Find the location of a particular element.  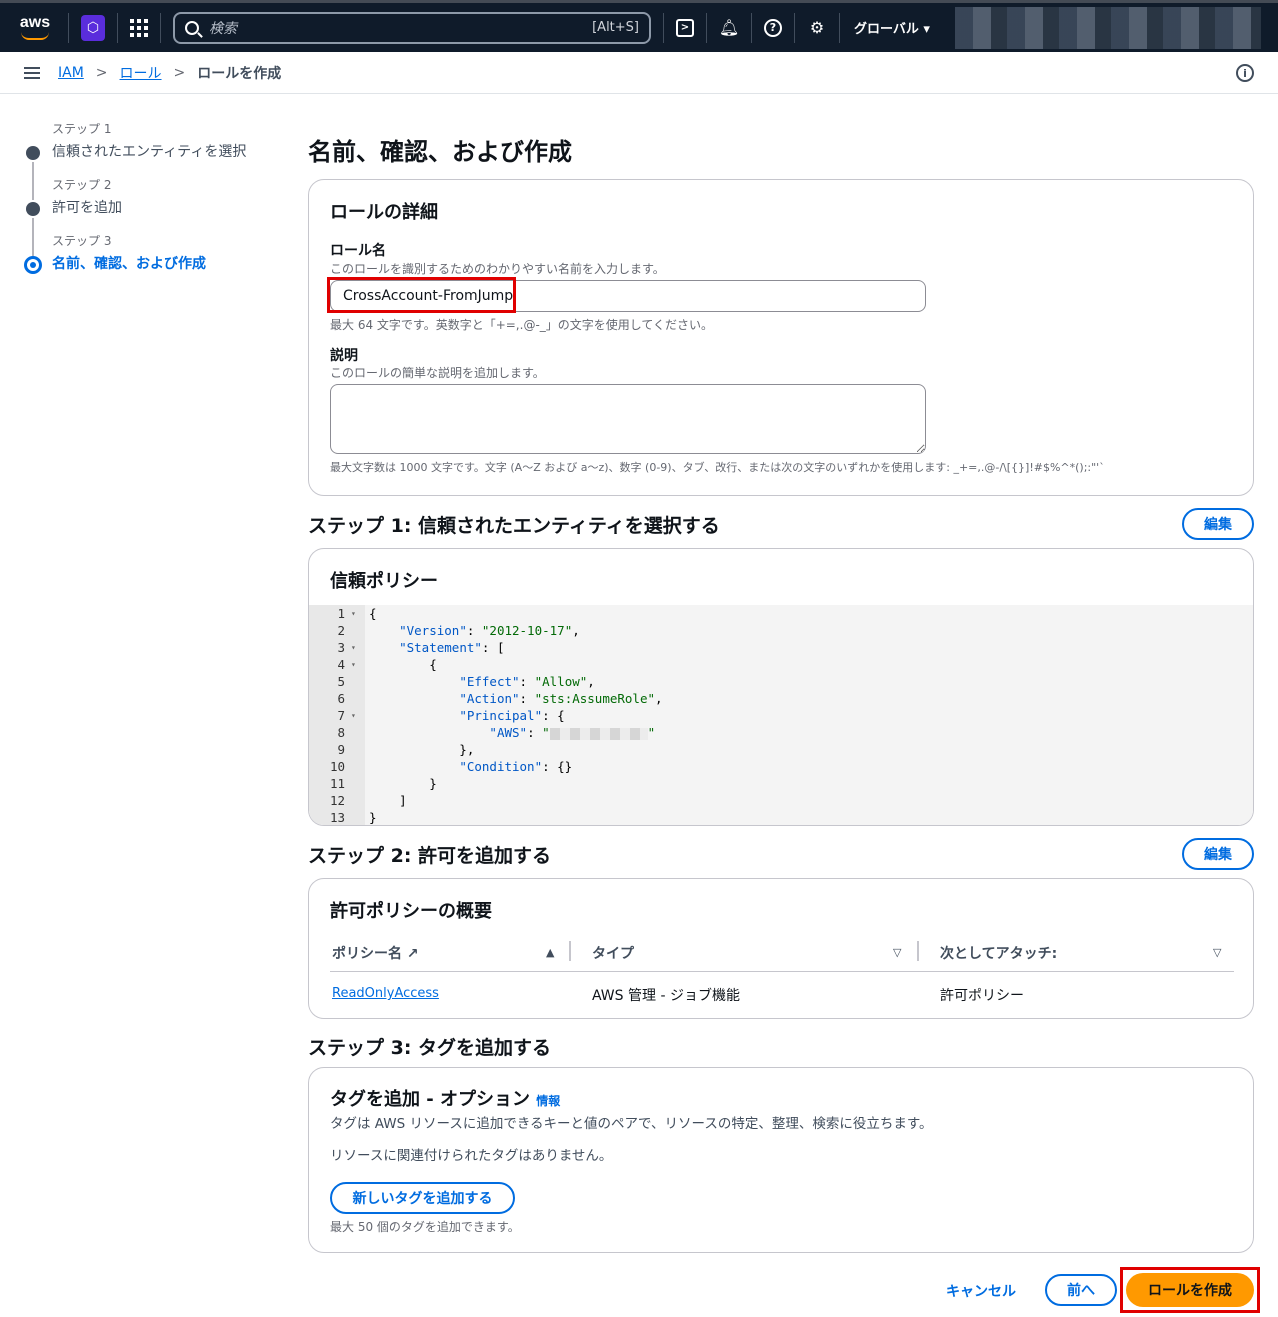

line-number: 4 is located at coordinates (341, 664).